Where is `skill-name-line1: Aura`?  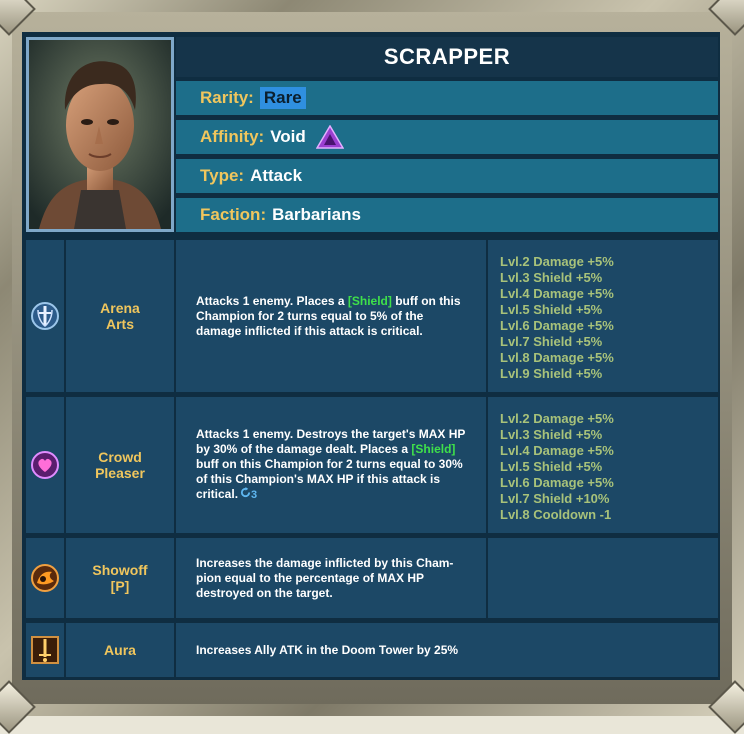 skill-name-line1: Aura is located at coordinates (120, 650).